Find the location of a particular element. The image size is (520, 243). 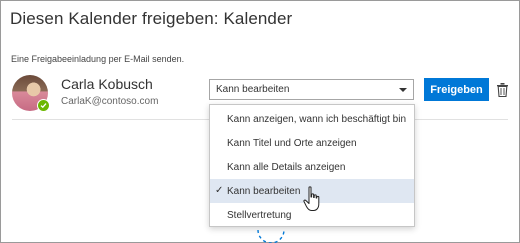

menu-item-label: Kann alle Details anzeigen is located at coordinates (286, 167).